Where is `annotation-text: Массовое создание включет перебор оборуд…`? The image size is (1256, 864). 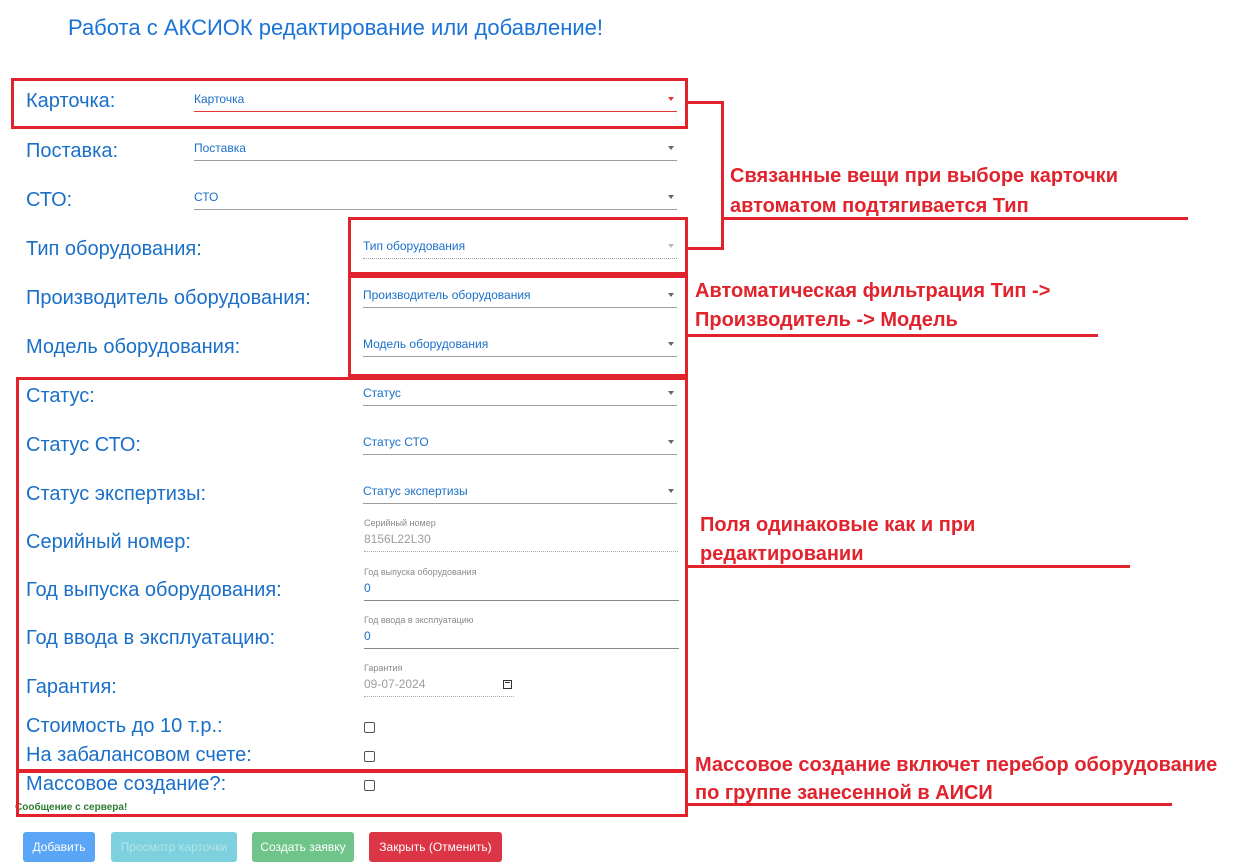 annotation-text: Массовое создание включет перебор оборуд… is located at coordinates (956, 765).